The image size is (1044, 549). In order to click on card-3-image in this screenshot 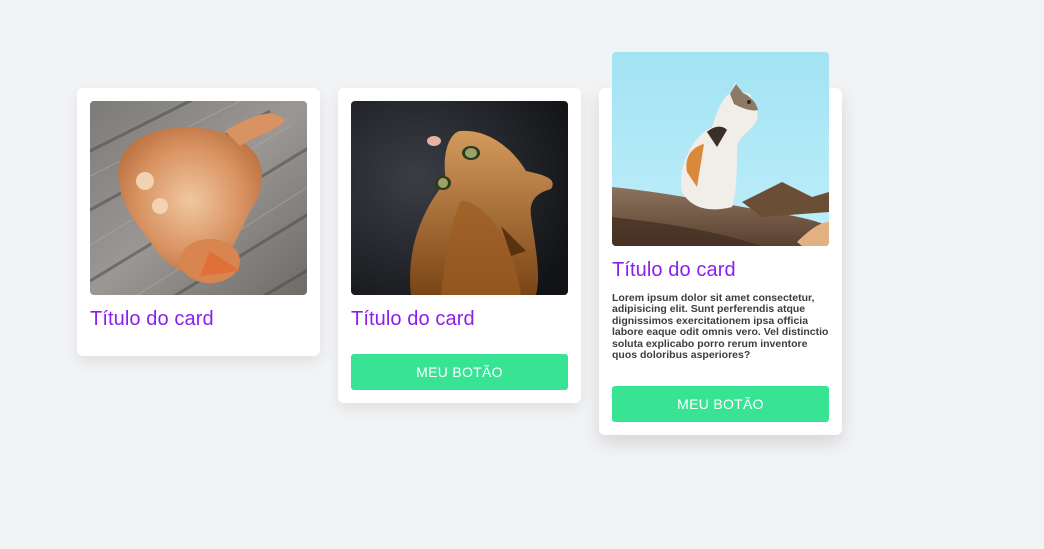, I will do `click(720, 149)`.